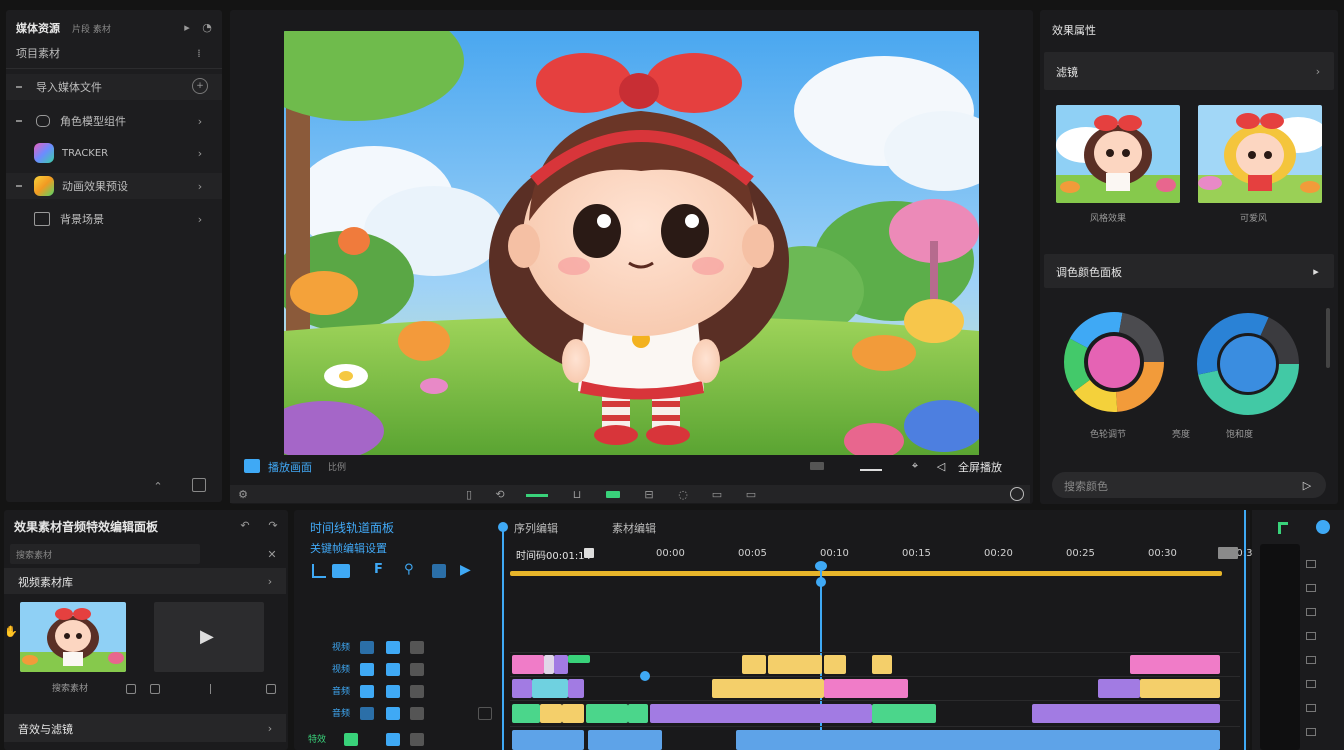 This screenshot has height=750, width=1344. Describe the element at coordinates (245, 525) in the screenshot. I see `undo-icon: ↶` at that location.